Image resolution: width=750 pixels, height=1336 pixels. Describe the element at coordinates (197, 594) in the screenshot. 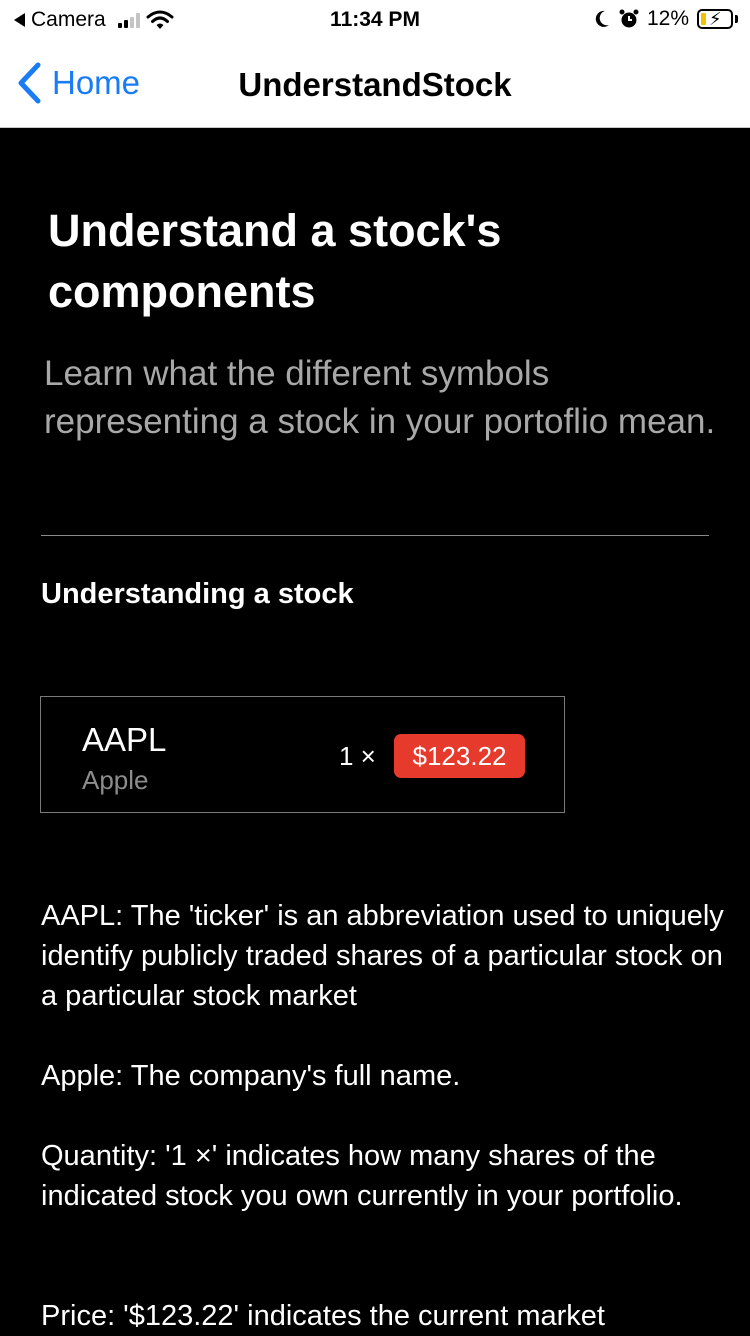

I see `section-title: Understanding a stock` at that location.